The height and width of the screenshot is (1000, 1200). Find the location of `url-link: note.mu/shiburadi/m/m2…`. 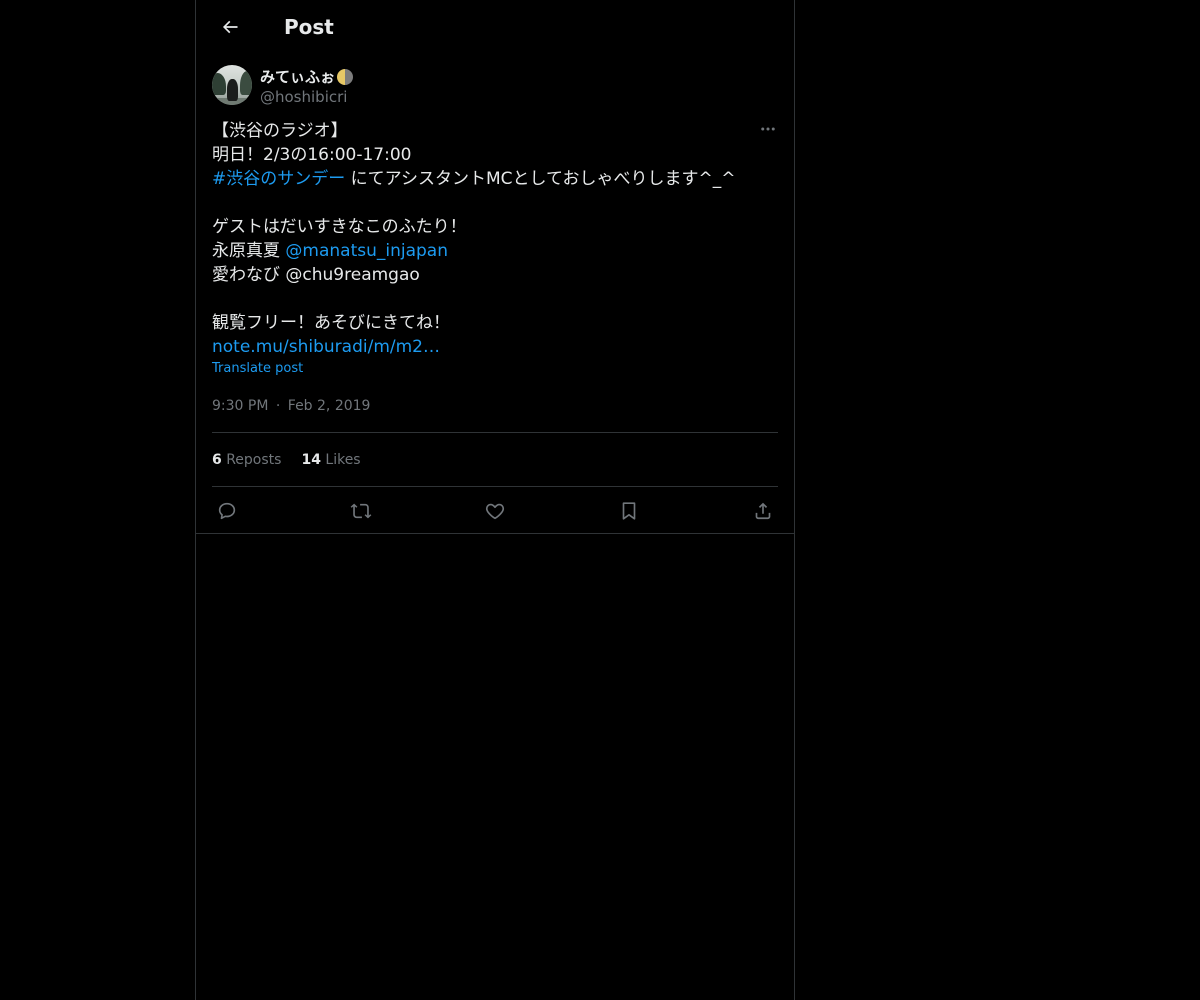

url-link: note.mu/shiburadi/m/m2… is located at coordinates (326, 347).